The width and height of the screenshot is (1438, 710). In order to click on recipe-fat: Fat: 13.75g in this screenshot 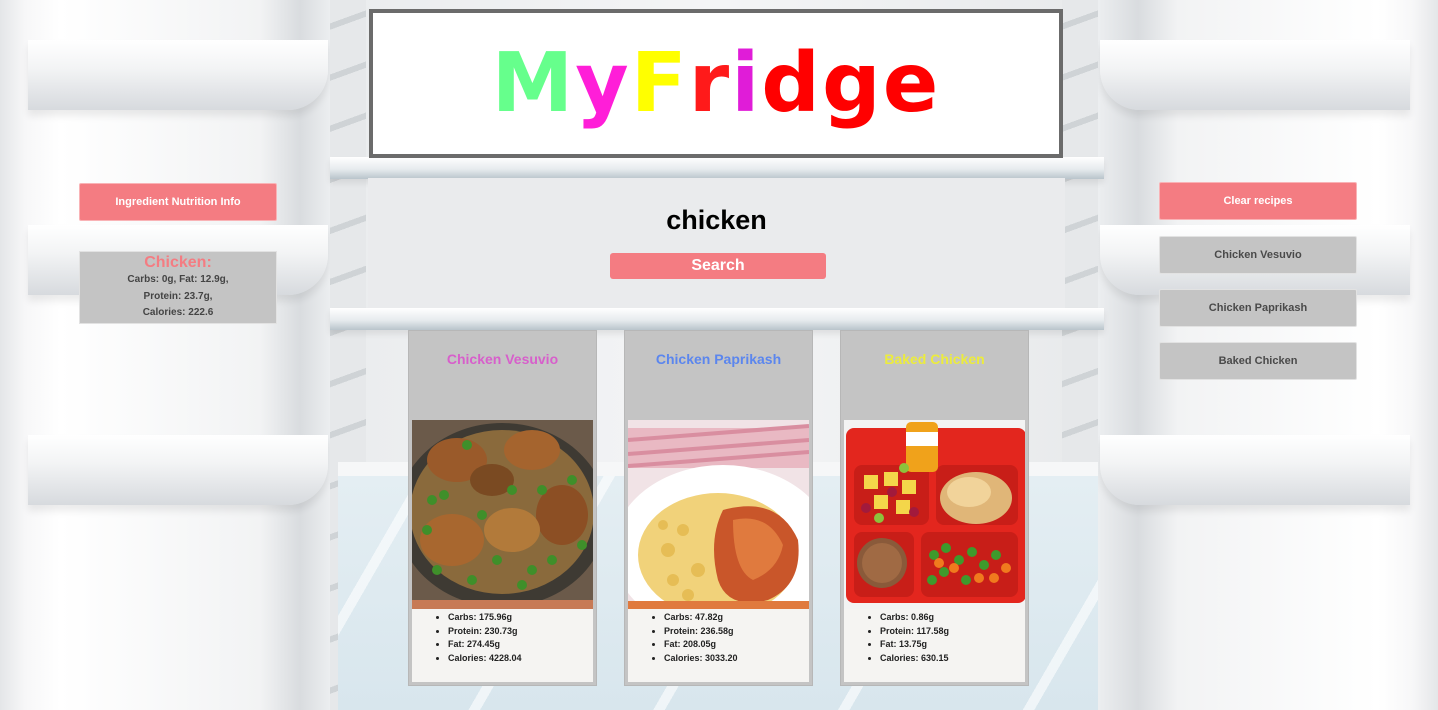, I will do `click(952, 645)`.